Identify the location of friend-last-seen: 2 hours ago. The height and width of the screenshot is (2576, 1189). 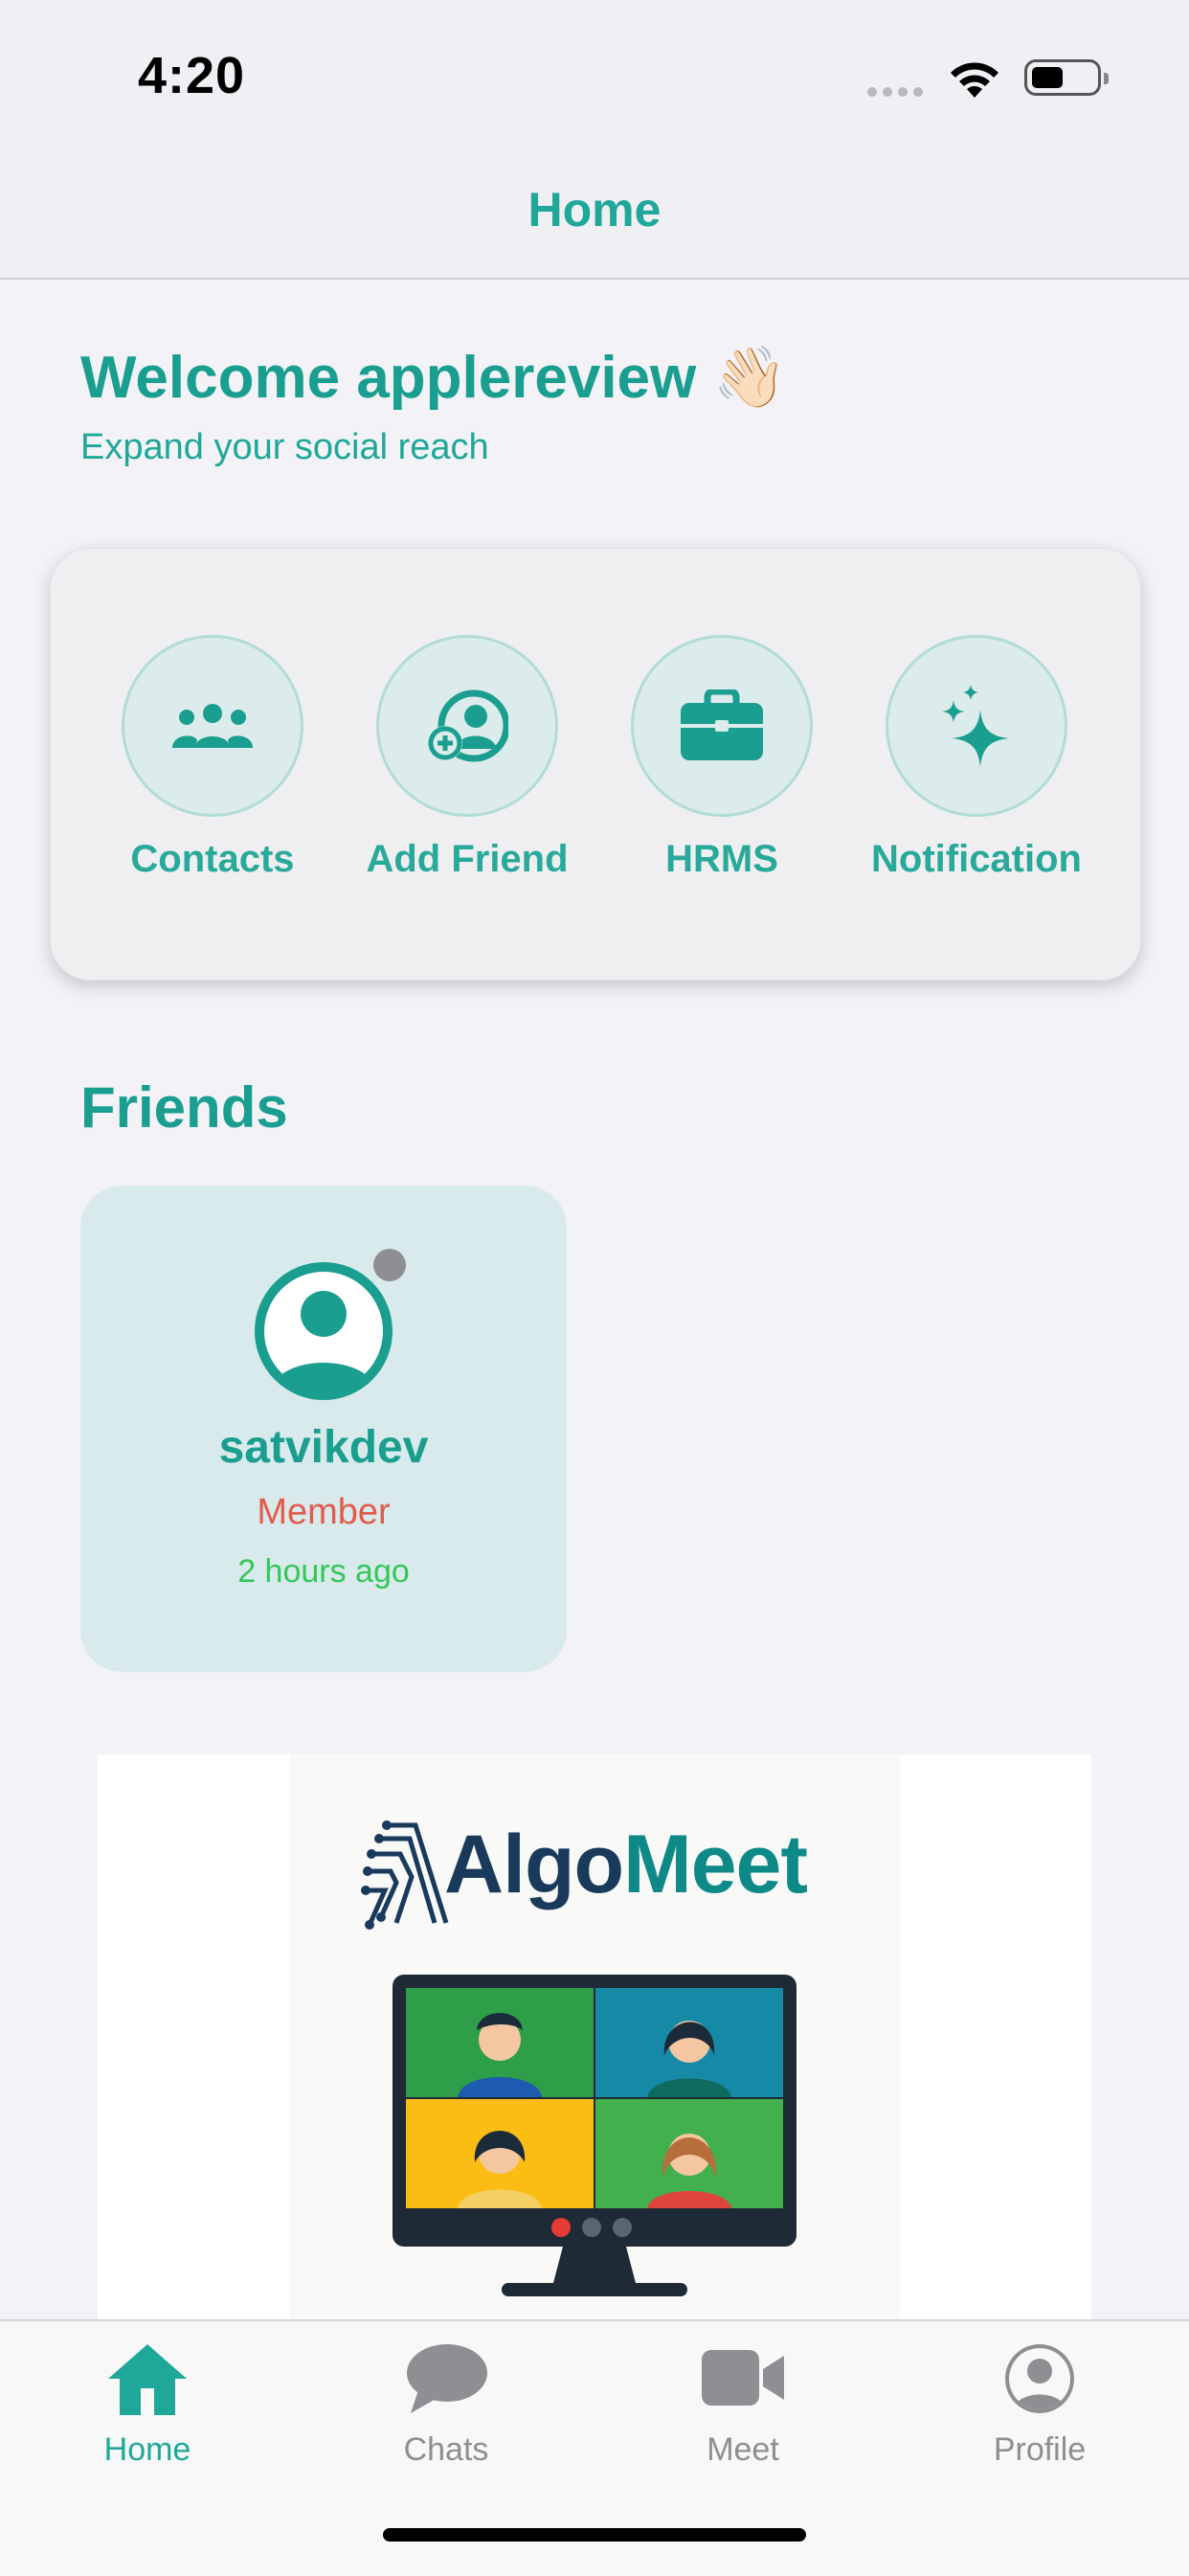
(323, 1571).